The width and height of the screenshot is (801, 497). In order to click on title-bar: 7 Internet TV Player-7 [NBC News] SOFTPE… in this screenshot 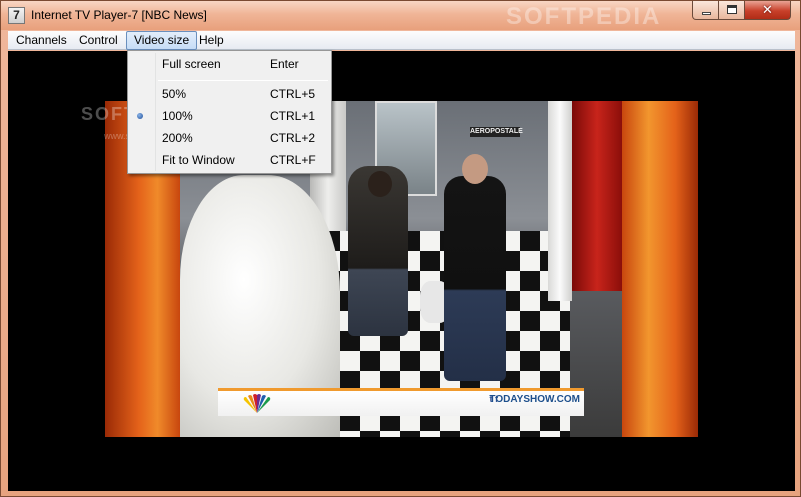, I will do `click(400, 15)`.